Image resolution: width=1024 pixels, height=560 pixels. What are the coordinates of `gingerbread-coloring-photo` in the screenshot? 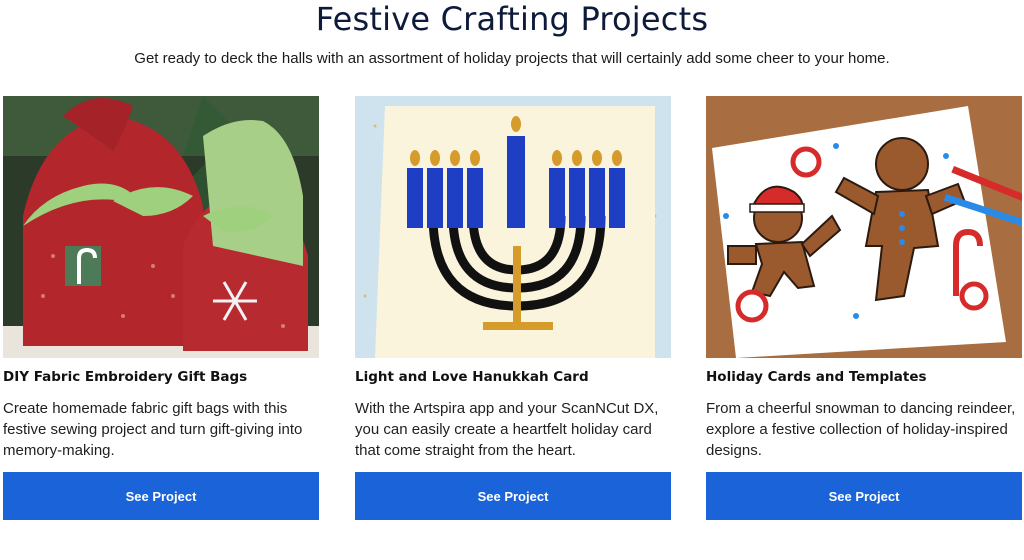 It's located at (864, 227).